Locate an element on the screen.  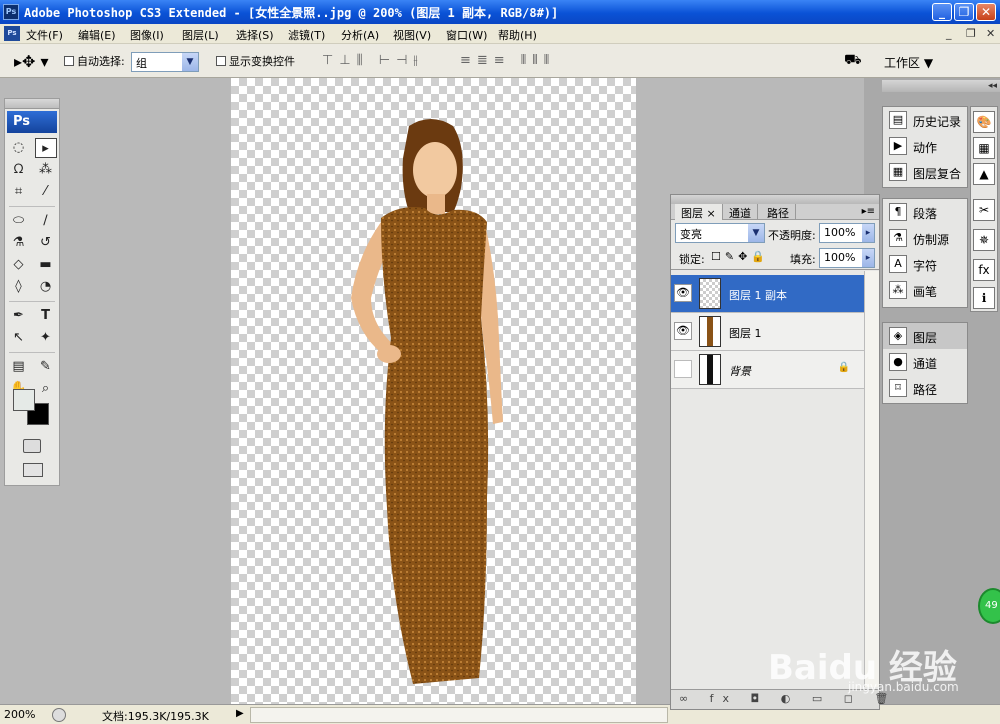
menu-file: 文件(F) is located at coordinates (44, 35).